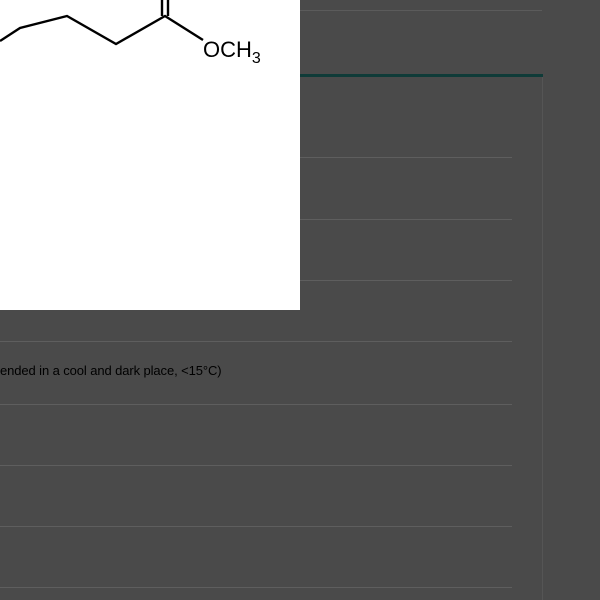  I want to click on structure-drawing: OCH3, so click(130, 33).